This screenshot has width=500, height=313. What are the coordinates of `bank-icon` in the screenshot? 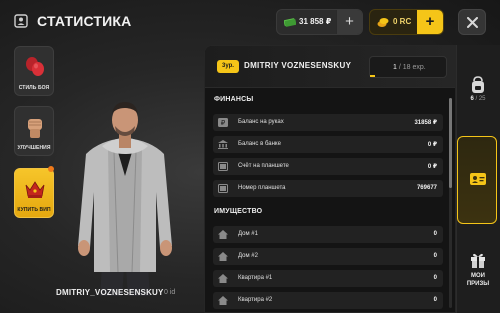 It's located at (223, 144).